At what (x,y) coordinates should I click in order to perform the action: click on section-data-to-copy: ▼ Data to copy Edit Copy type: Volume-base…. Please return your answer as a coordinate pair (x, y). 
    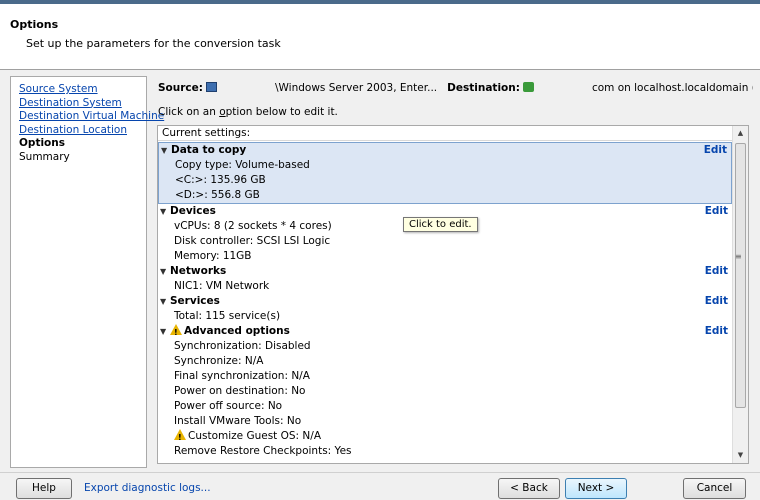
    Looking at the image, I should click on (445, 187).